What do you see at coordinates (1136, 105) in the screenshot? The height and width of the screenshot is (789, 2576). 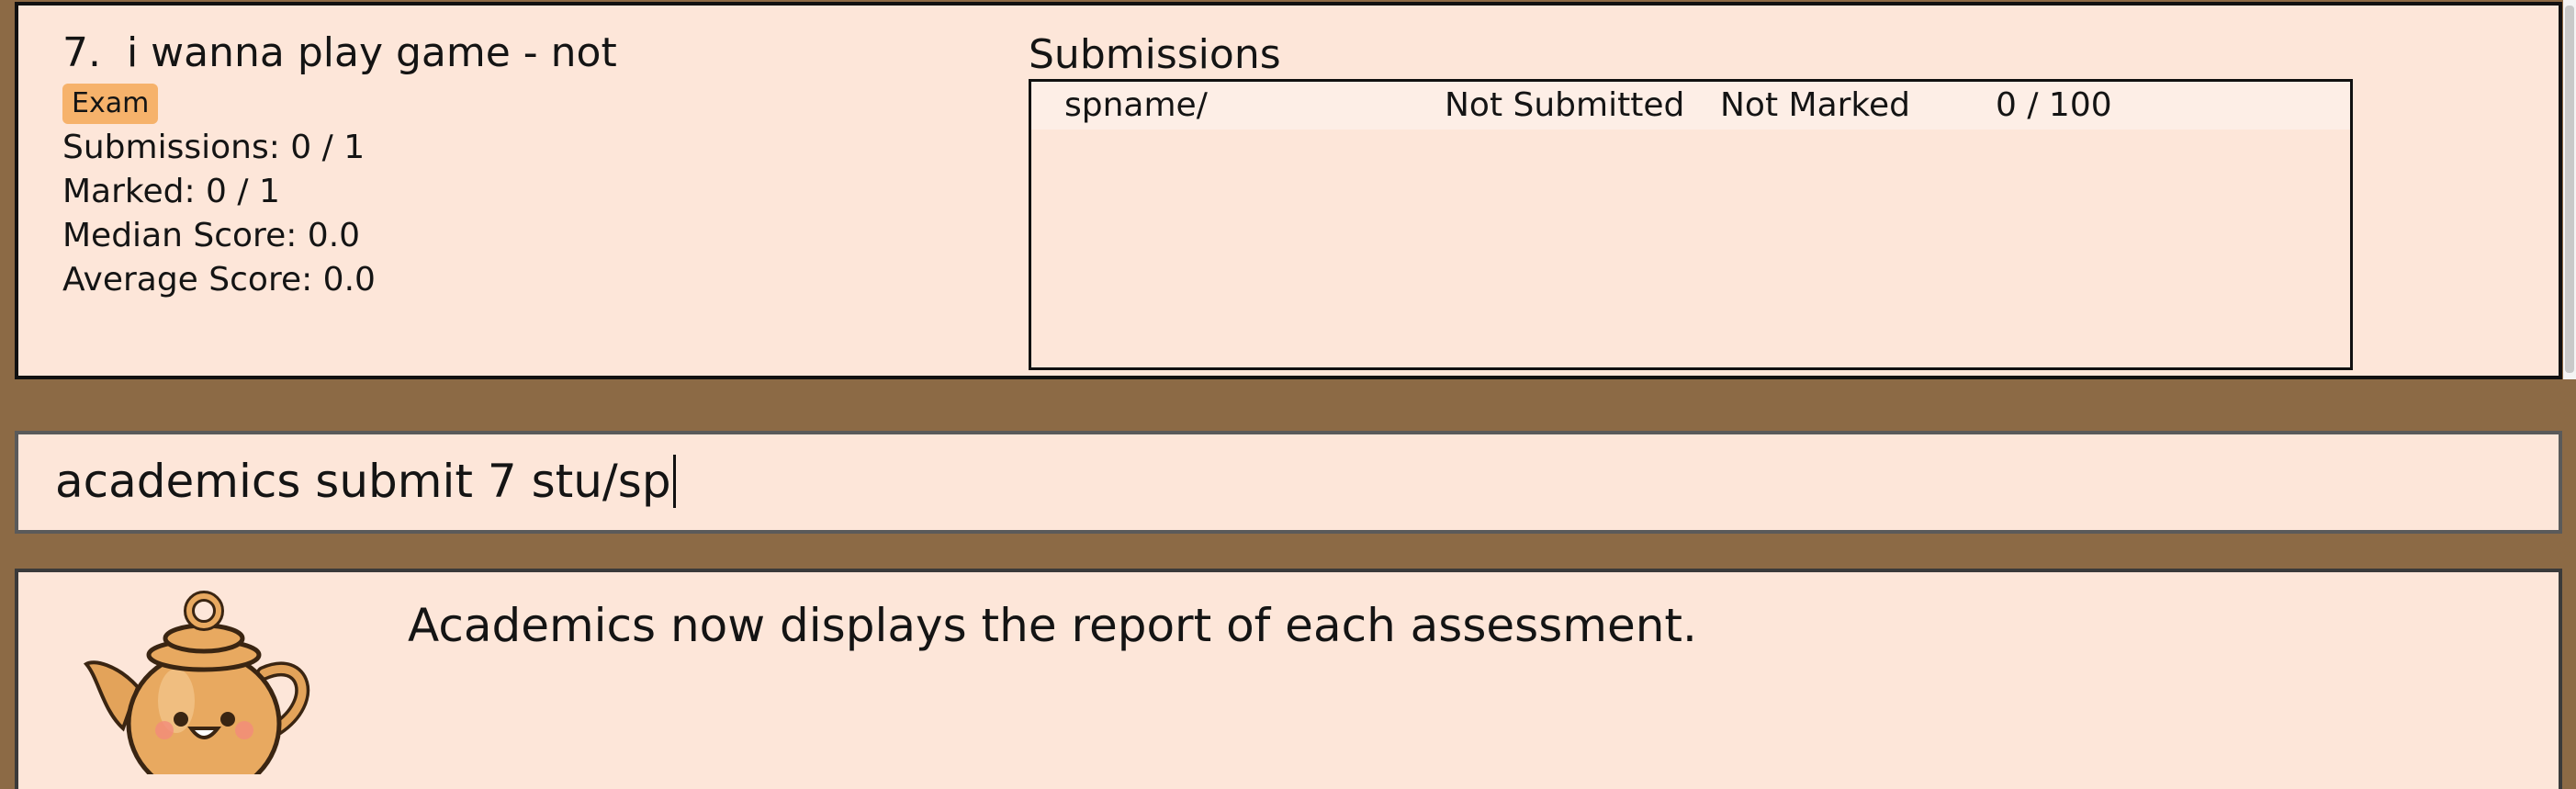 I see `submission-student-name: spname/` at bounding box center [1136, 105].